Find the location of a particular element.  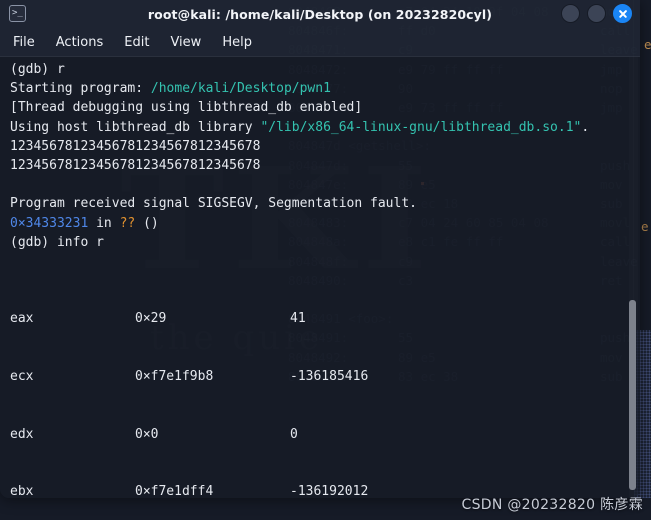

command-run: r is located at coordinates (60, 69).